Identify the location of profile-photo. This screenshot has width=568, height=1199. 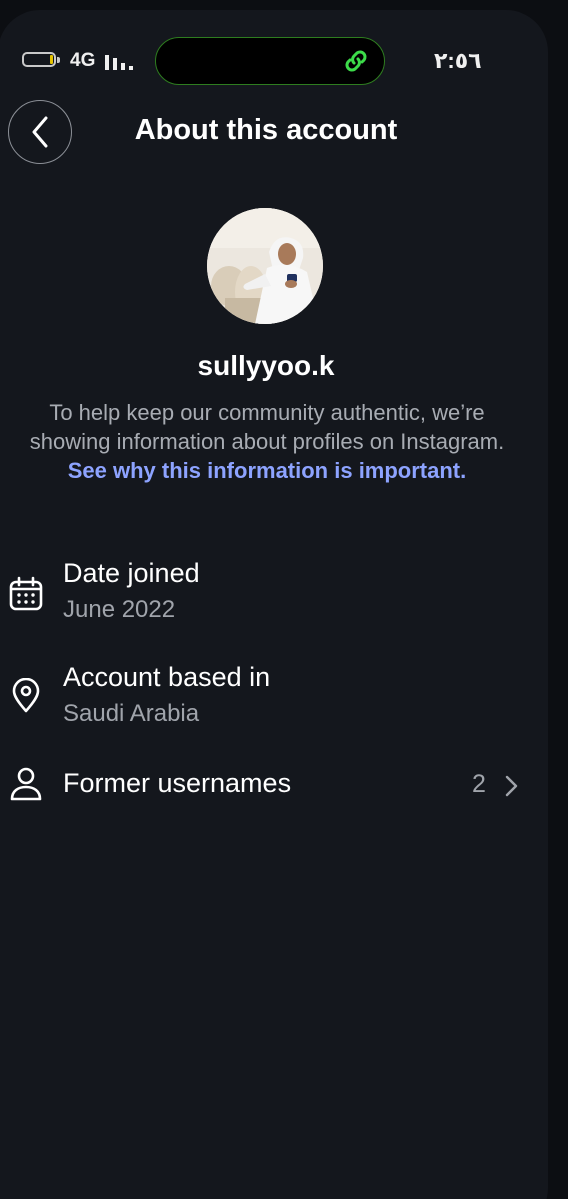
(265, 266).